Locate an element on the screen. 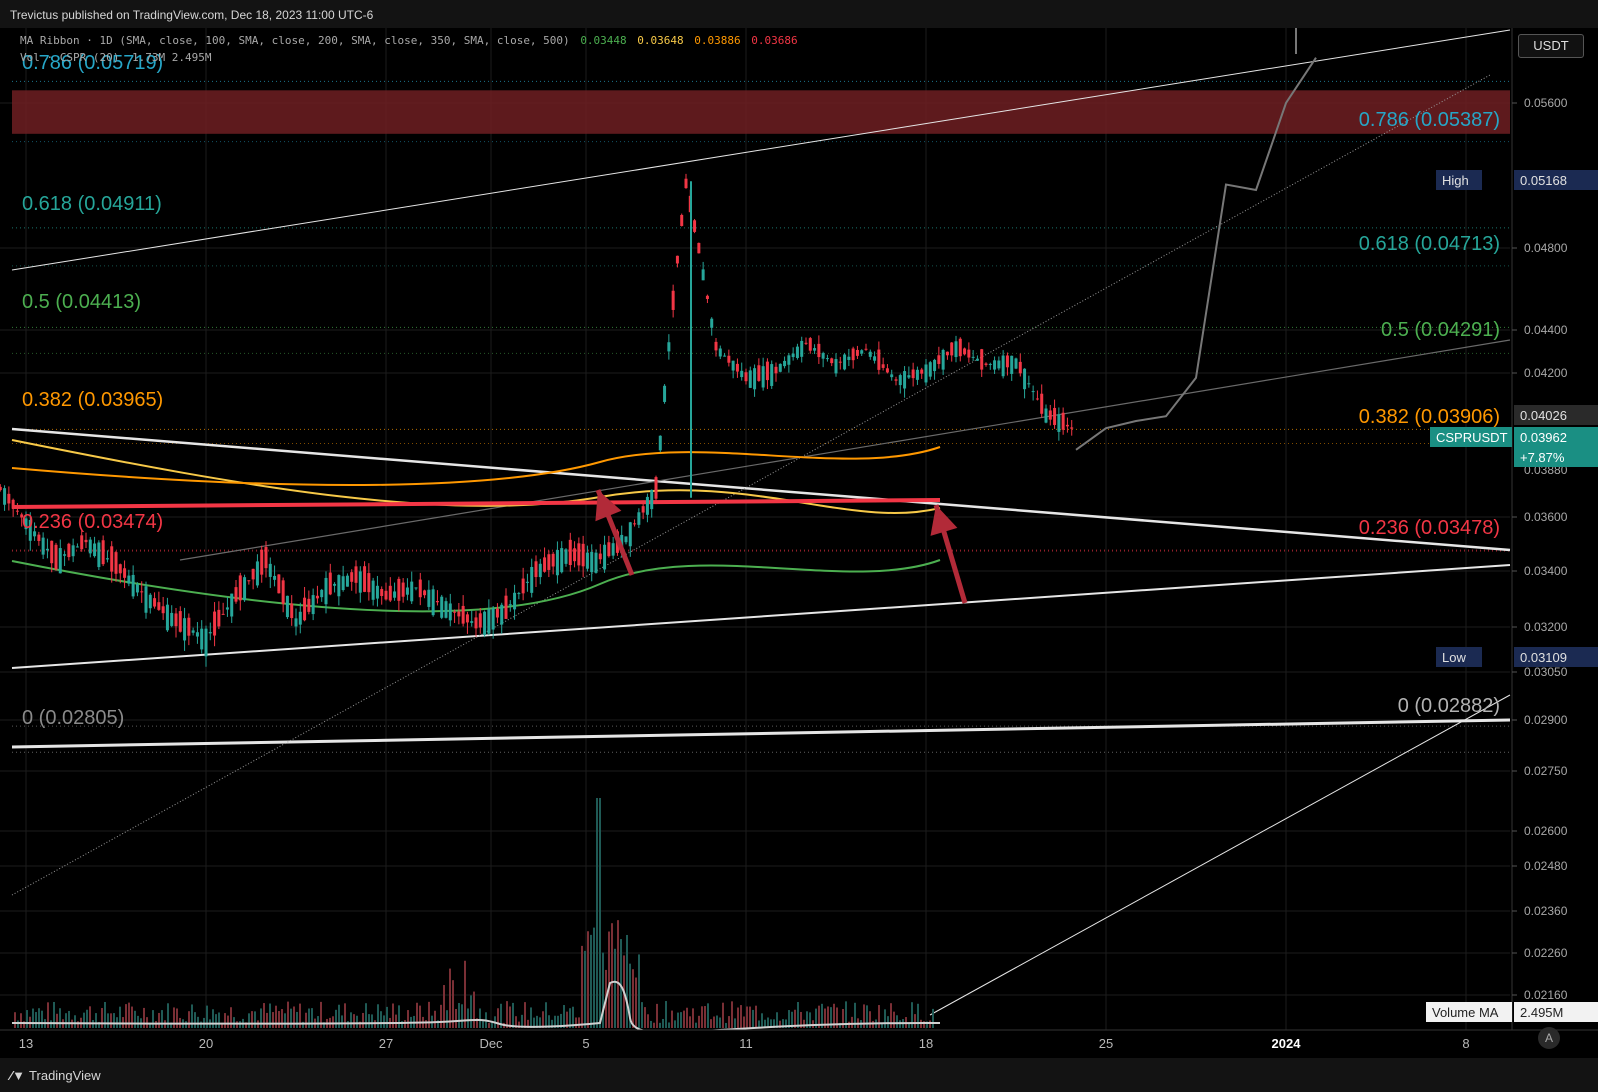  x-tick-label: 8 is located at coordinates (1465, 1043).